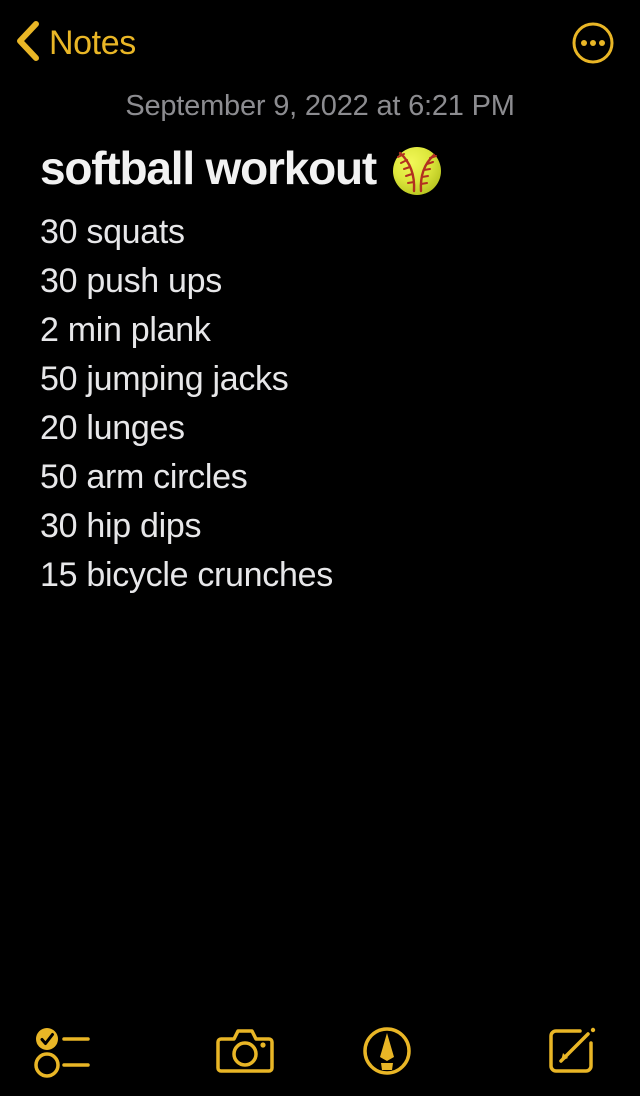 This screenshot has width=640, height=1096. Describe the element at coordinates (125, 330) in the screenshot. I see `note-line: 2 min plank` at that location.